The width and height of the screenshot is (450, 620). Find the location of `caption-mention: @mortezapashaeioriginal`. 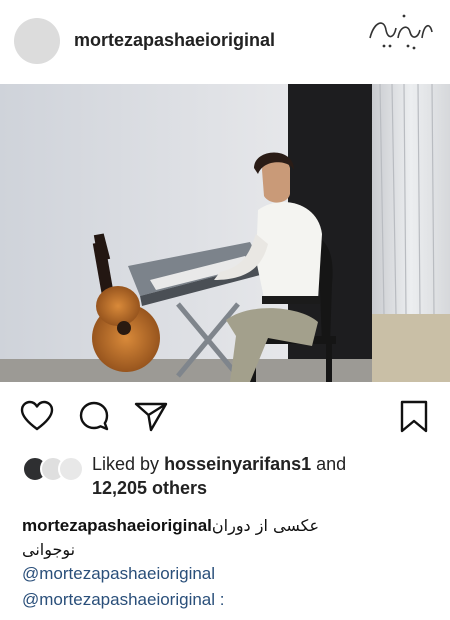

caption-mention: @mortezapashaeioriginal is located at coordinates (118, 574).